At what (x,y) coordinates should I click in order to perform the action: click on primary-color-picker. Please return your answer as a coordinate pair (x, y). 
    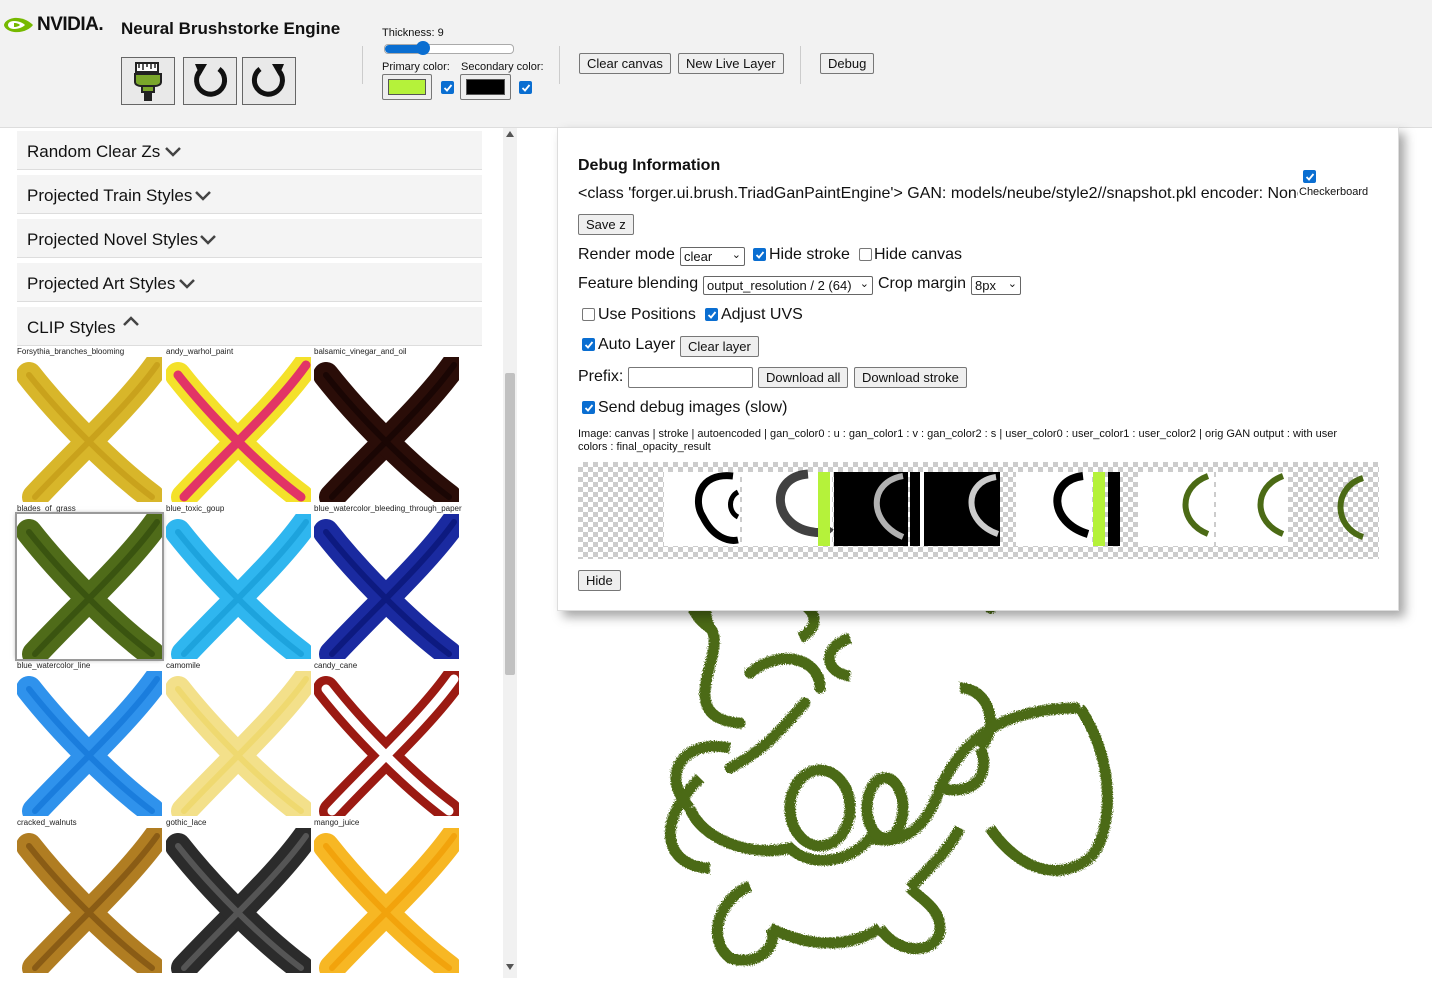
    Looking at the image, I should click on (407, 87).